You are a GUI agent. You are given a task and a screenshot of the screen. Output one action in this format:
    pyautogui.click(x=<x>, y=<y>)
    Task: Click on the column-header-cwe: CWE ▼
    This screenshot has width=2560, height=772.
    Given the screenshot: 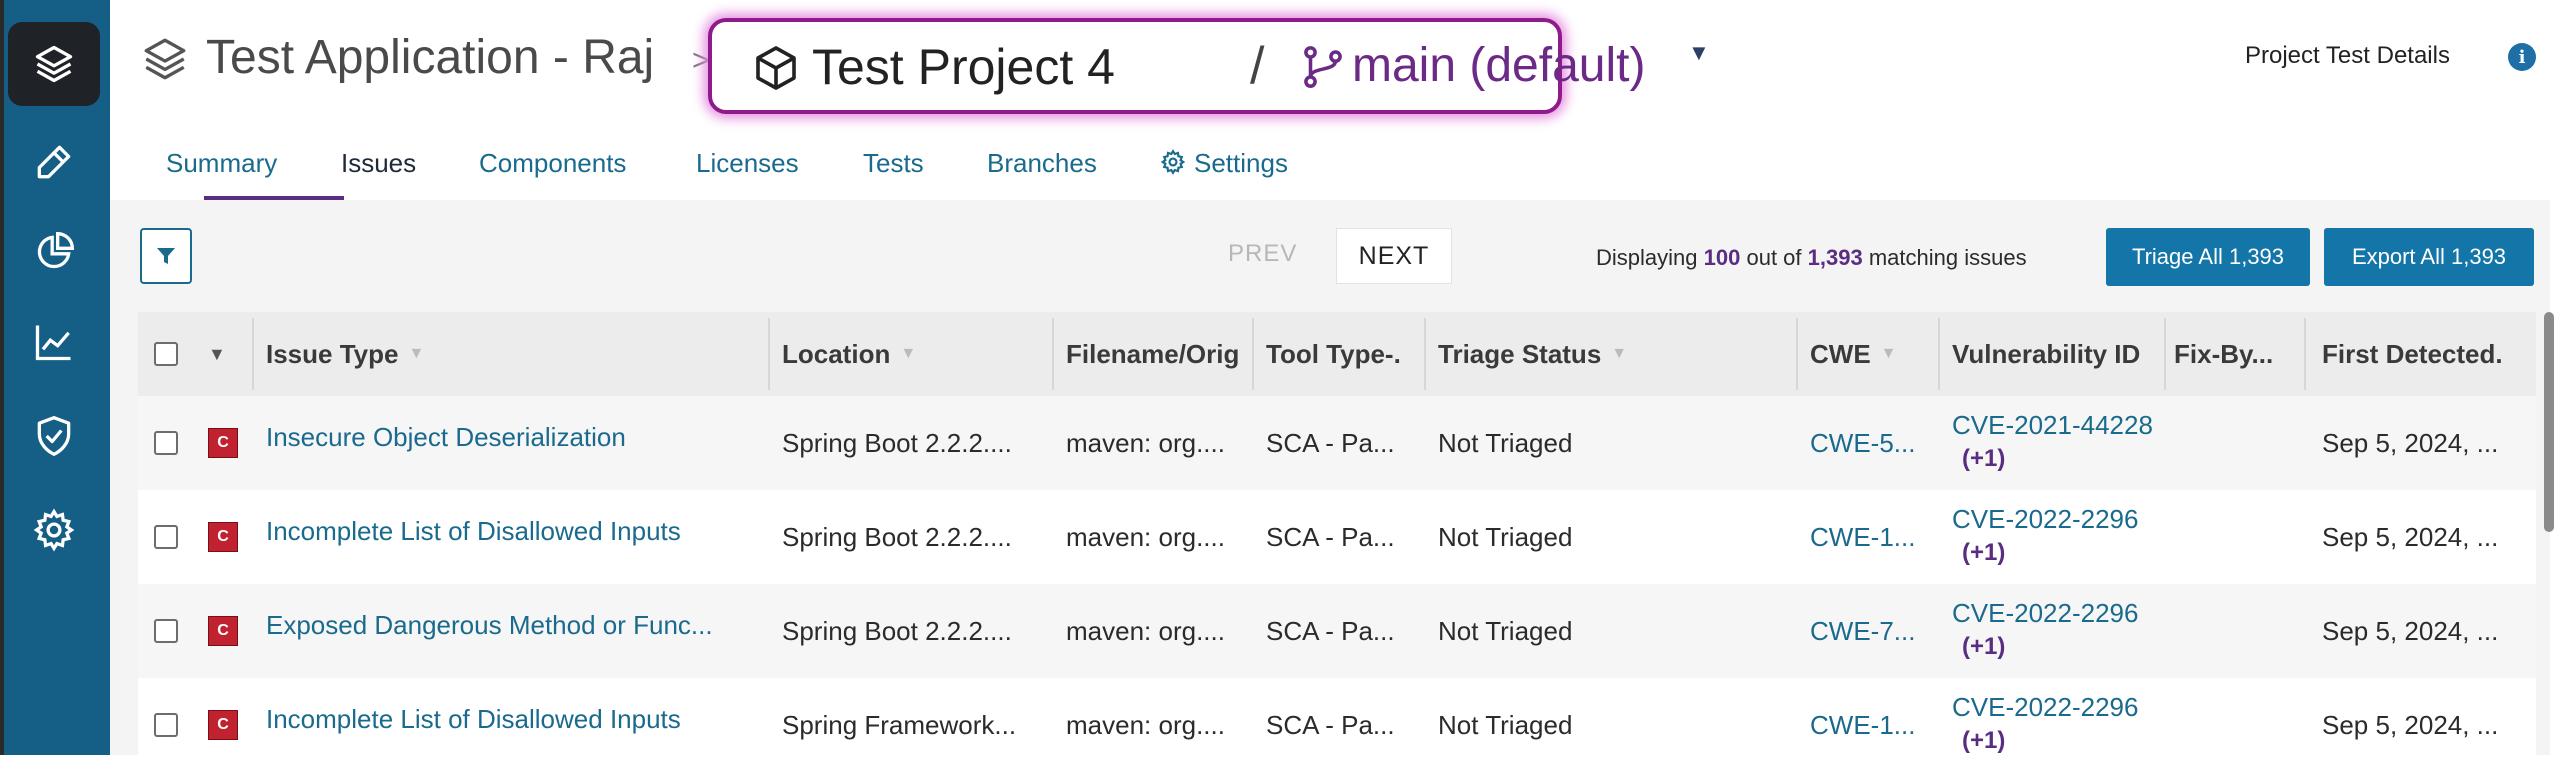 What is the action you would take?
    pyautogui.click(x=1865, y=354)
    